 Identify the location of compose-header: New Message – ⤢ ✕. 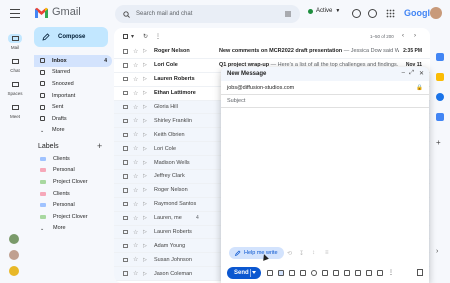
(325, 74).